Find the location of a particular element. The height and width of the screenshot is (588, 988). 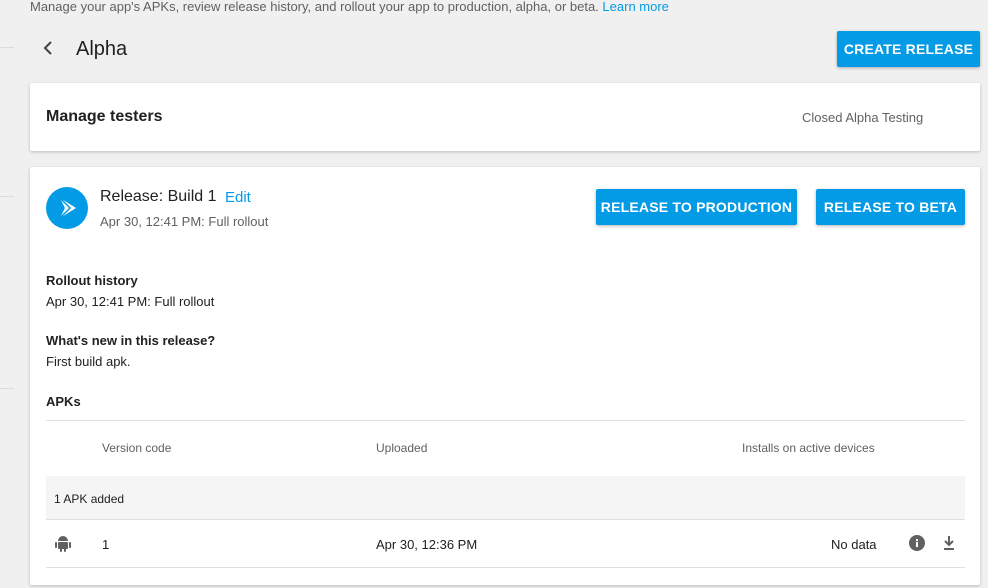

apk-uploaded: Apr 30, 12:36 PM is located at coordinates (427, 544).